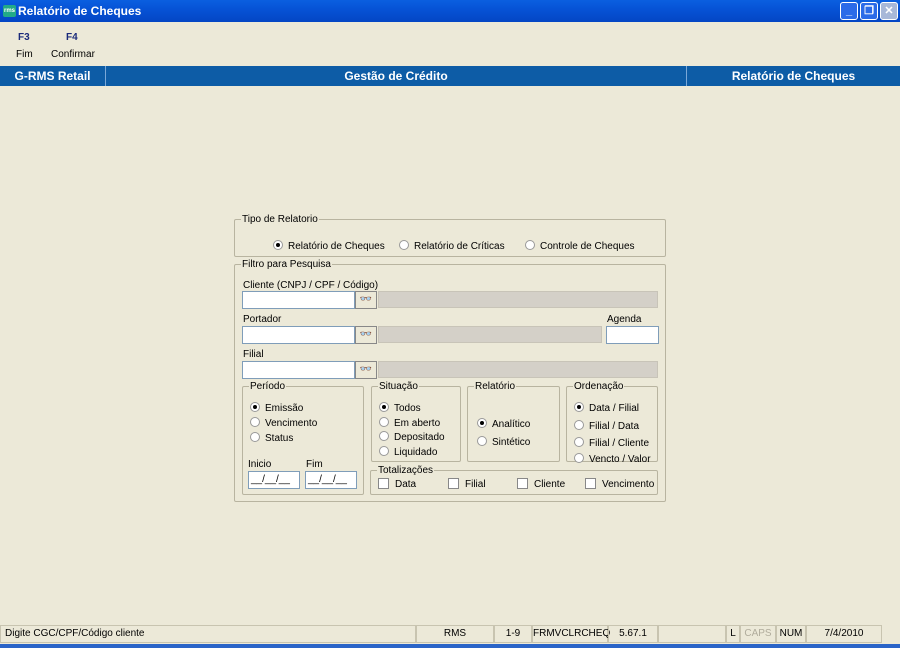 The width and height of the screenshot is (900, 648). I want to click on radio-relatorio-criticas: Relatório de Críticas, so click(452, 246).